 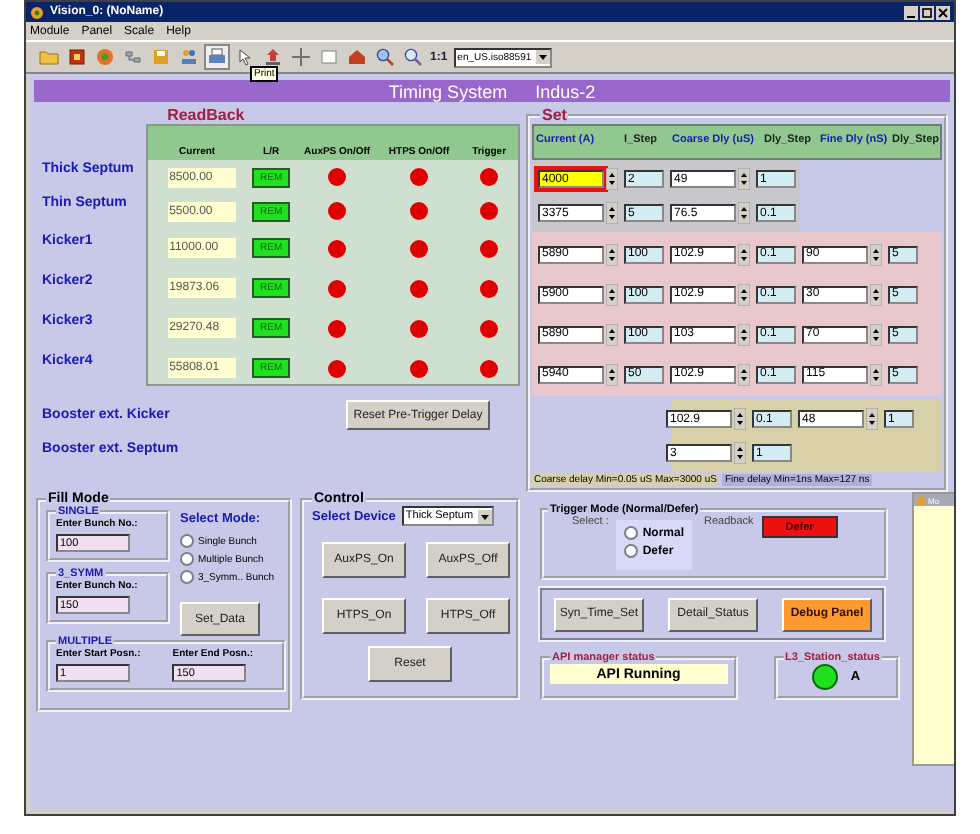 I want to click on upload-icon, so click(x=273, y=57).